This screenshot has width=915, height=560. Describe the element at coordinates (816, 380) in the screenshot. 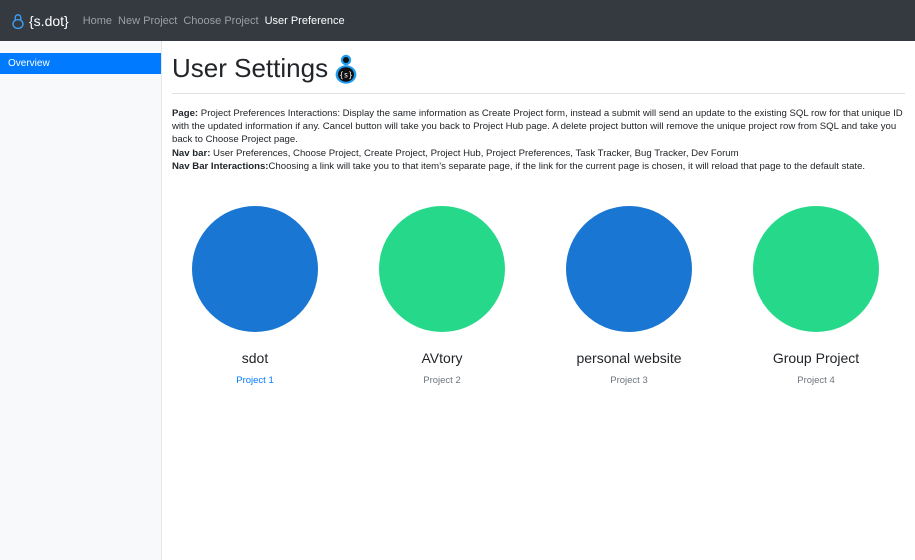

I see `project-sub-label: Project 4` at that location.